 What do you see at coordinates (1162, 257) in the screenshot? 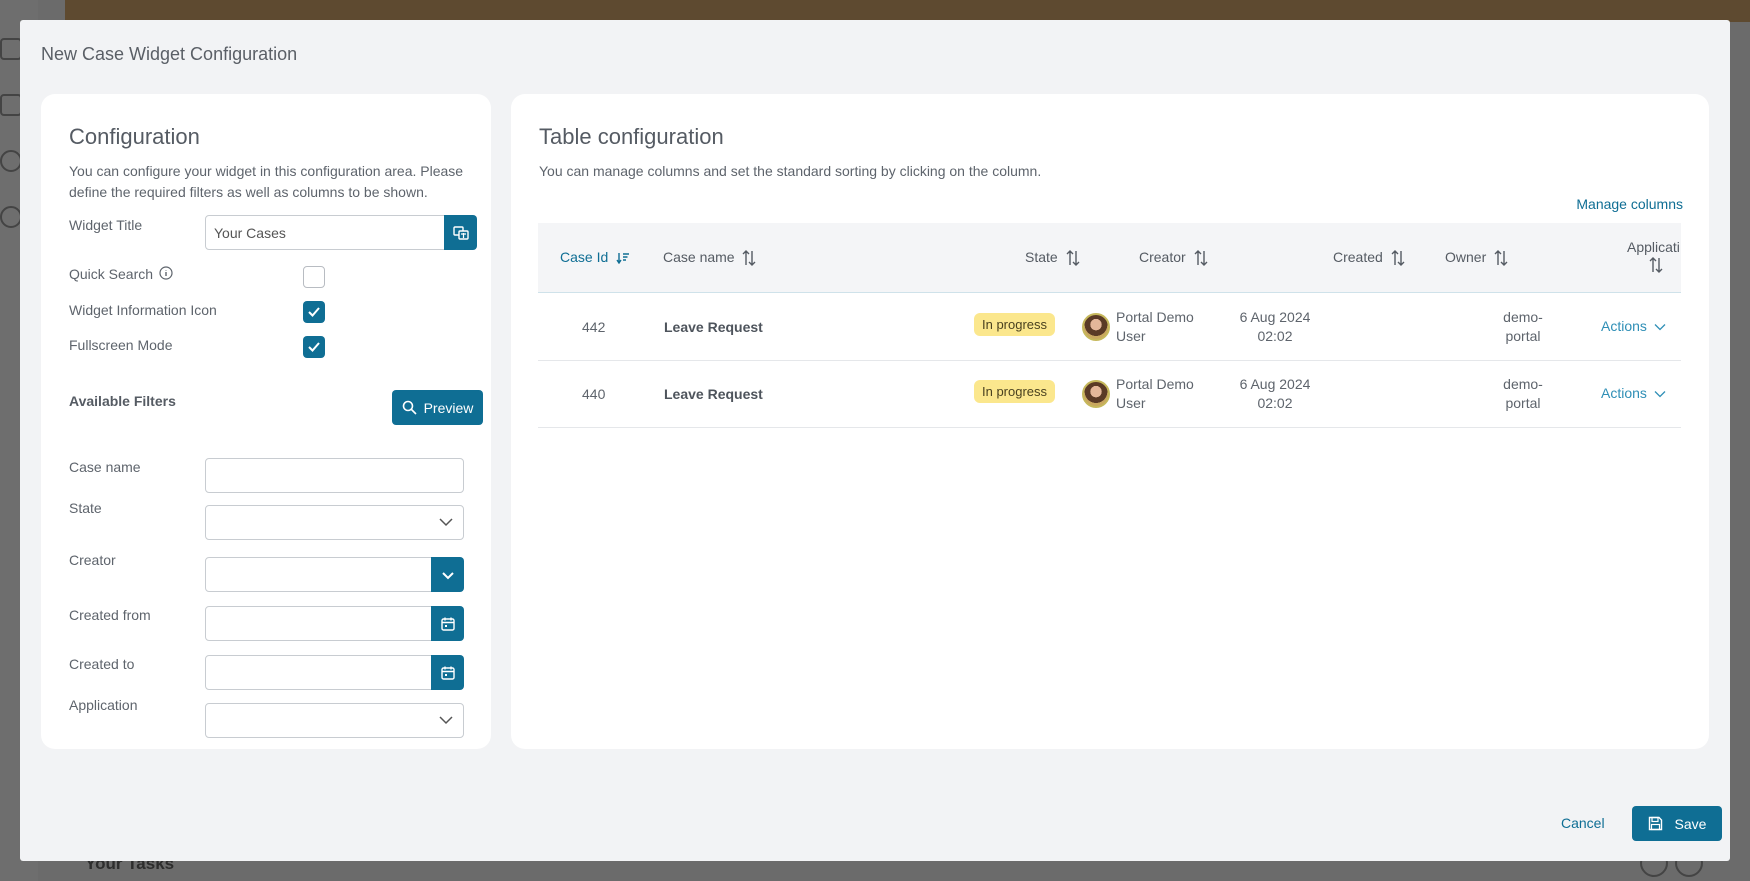
I see `column-header-label: Creator` at bounding box center [1162, 257].